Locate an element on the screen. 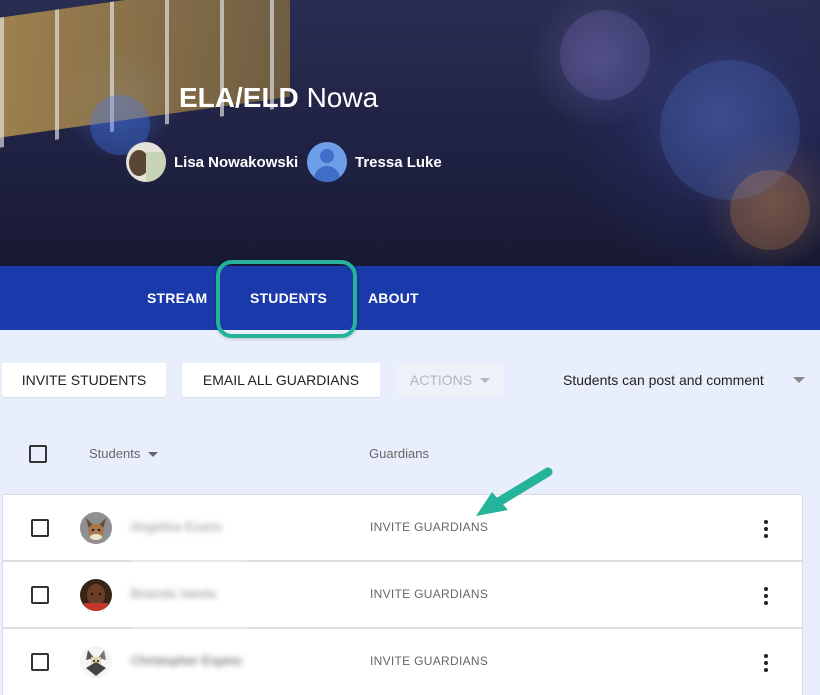 The width and height of the screenshot is (820, 695). actions-label: ACTIONS is located at coordinates (441, 380).